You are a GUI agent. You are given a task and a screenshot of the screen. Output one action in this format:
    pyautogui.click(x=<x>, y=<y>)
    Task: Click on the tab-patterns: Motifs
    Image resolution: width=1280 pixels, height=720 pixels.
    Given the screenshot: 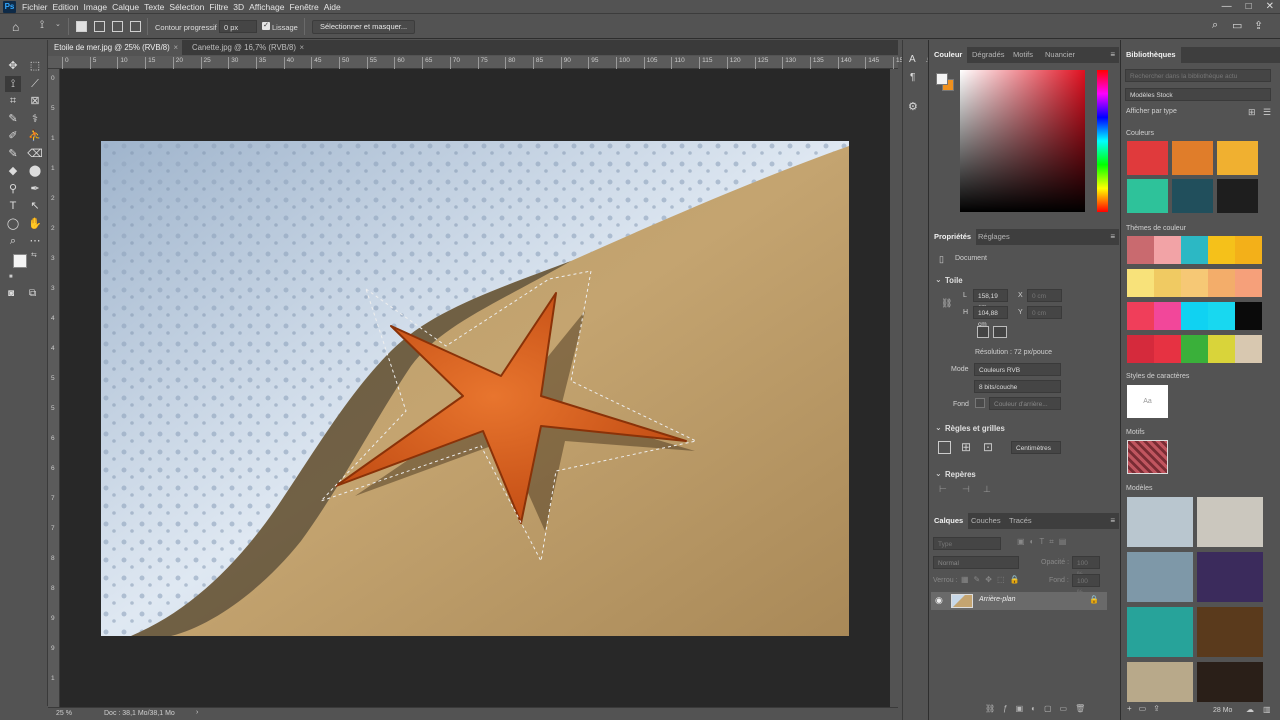 What is the action you would take?
    pyautogui.click(x=1023, y=55)
    